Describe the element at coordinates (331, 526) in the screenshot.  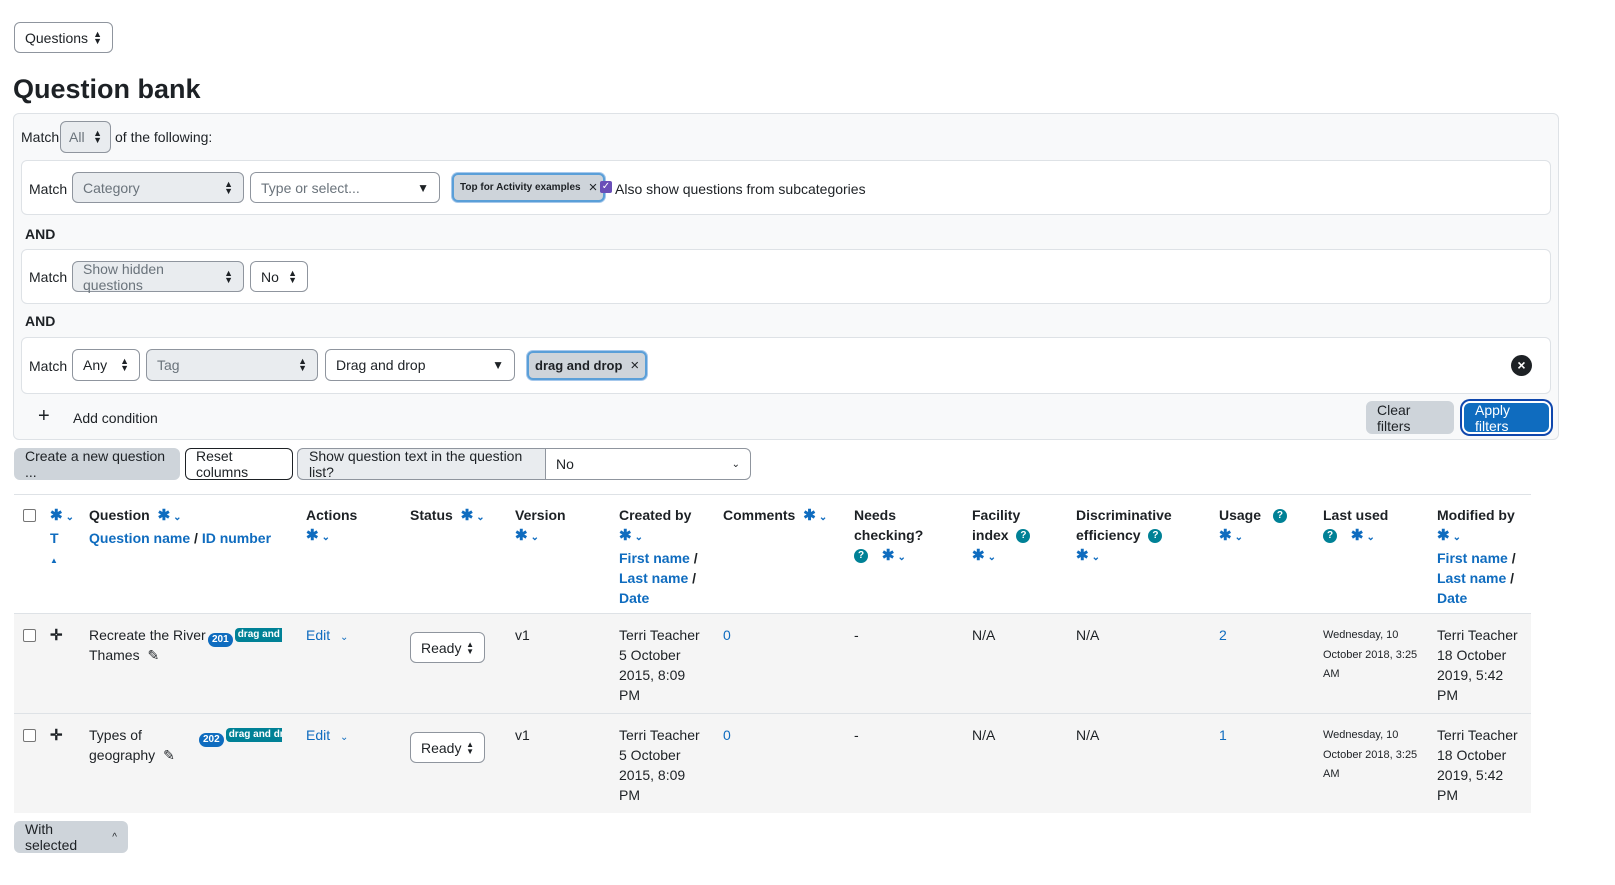
I see `header-actions: Actions ✱ ⌄` at that location.